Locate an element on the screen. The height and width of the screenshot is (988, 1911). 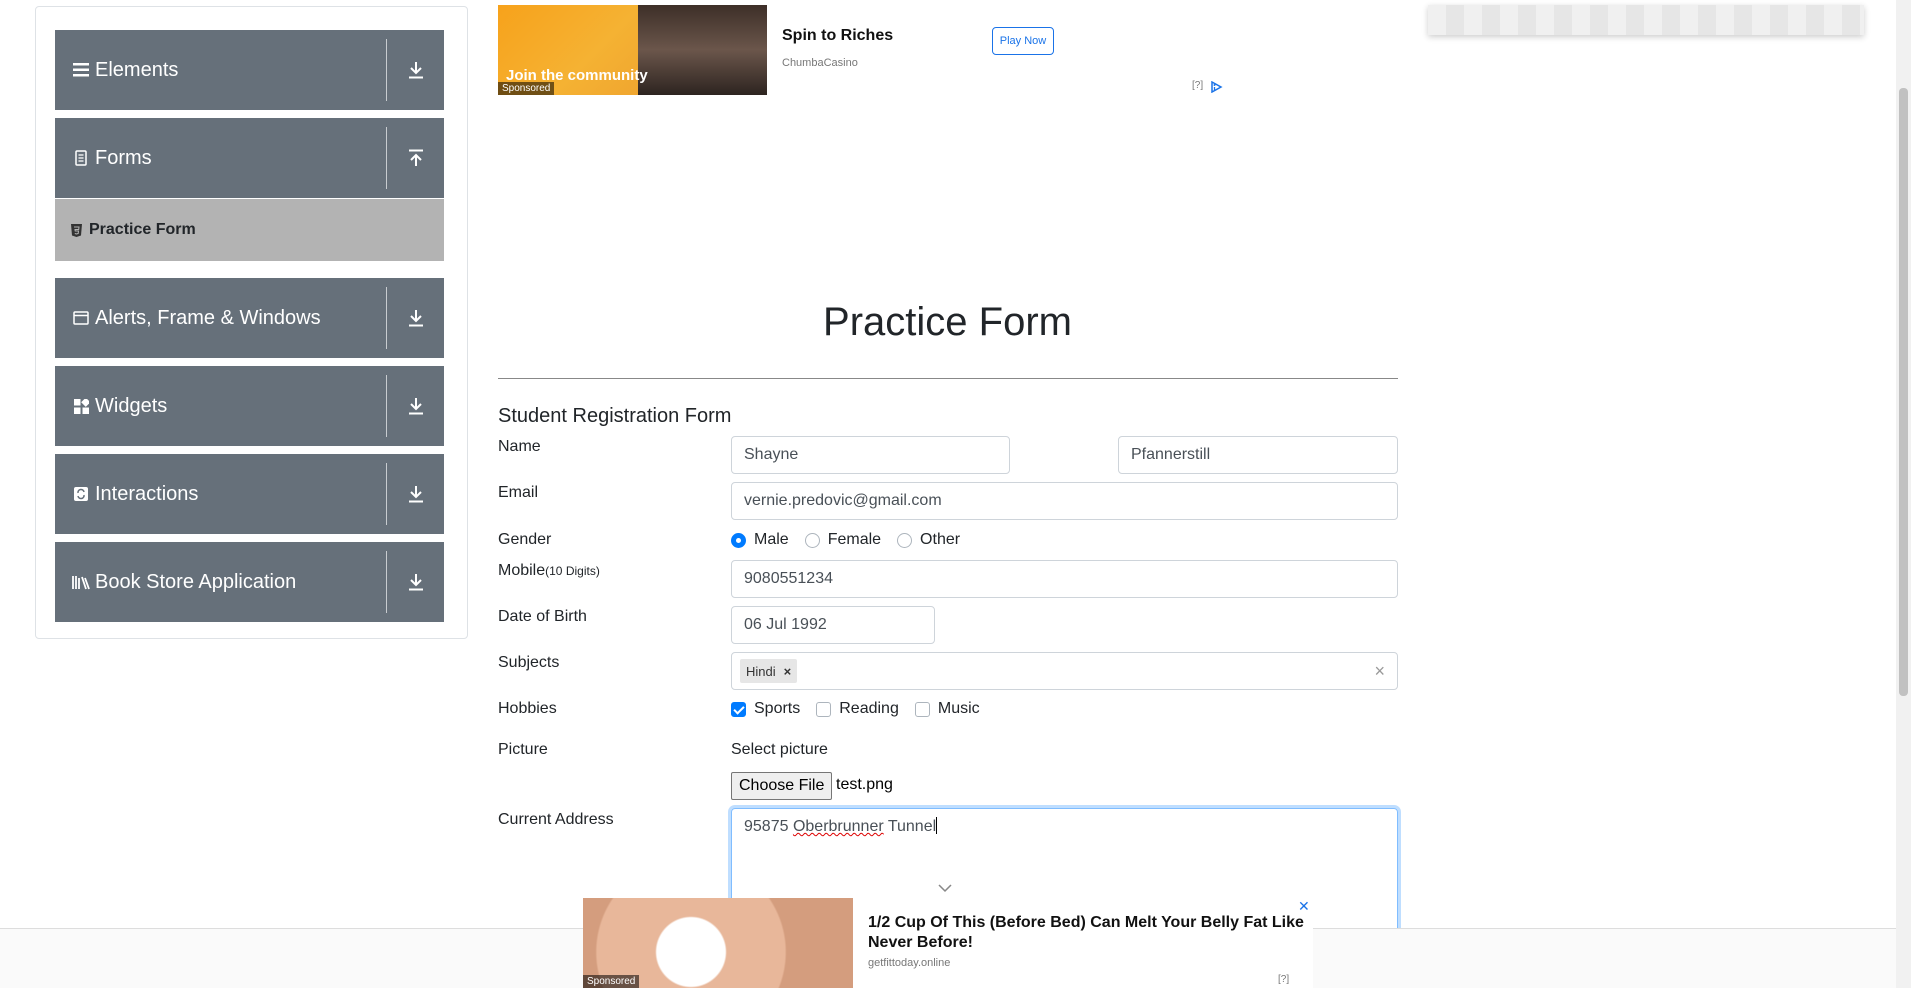
sidebar-group-alerts: Alerts, Frame & Windows is located at coordinates (249, 318).